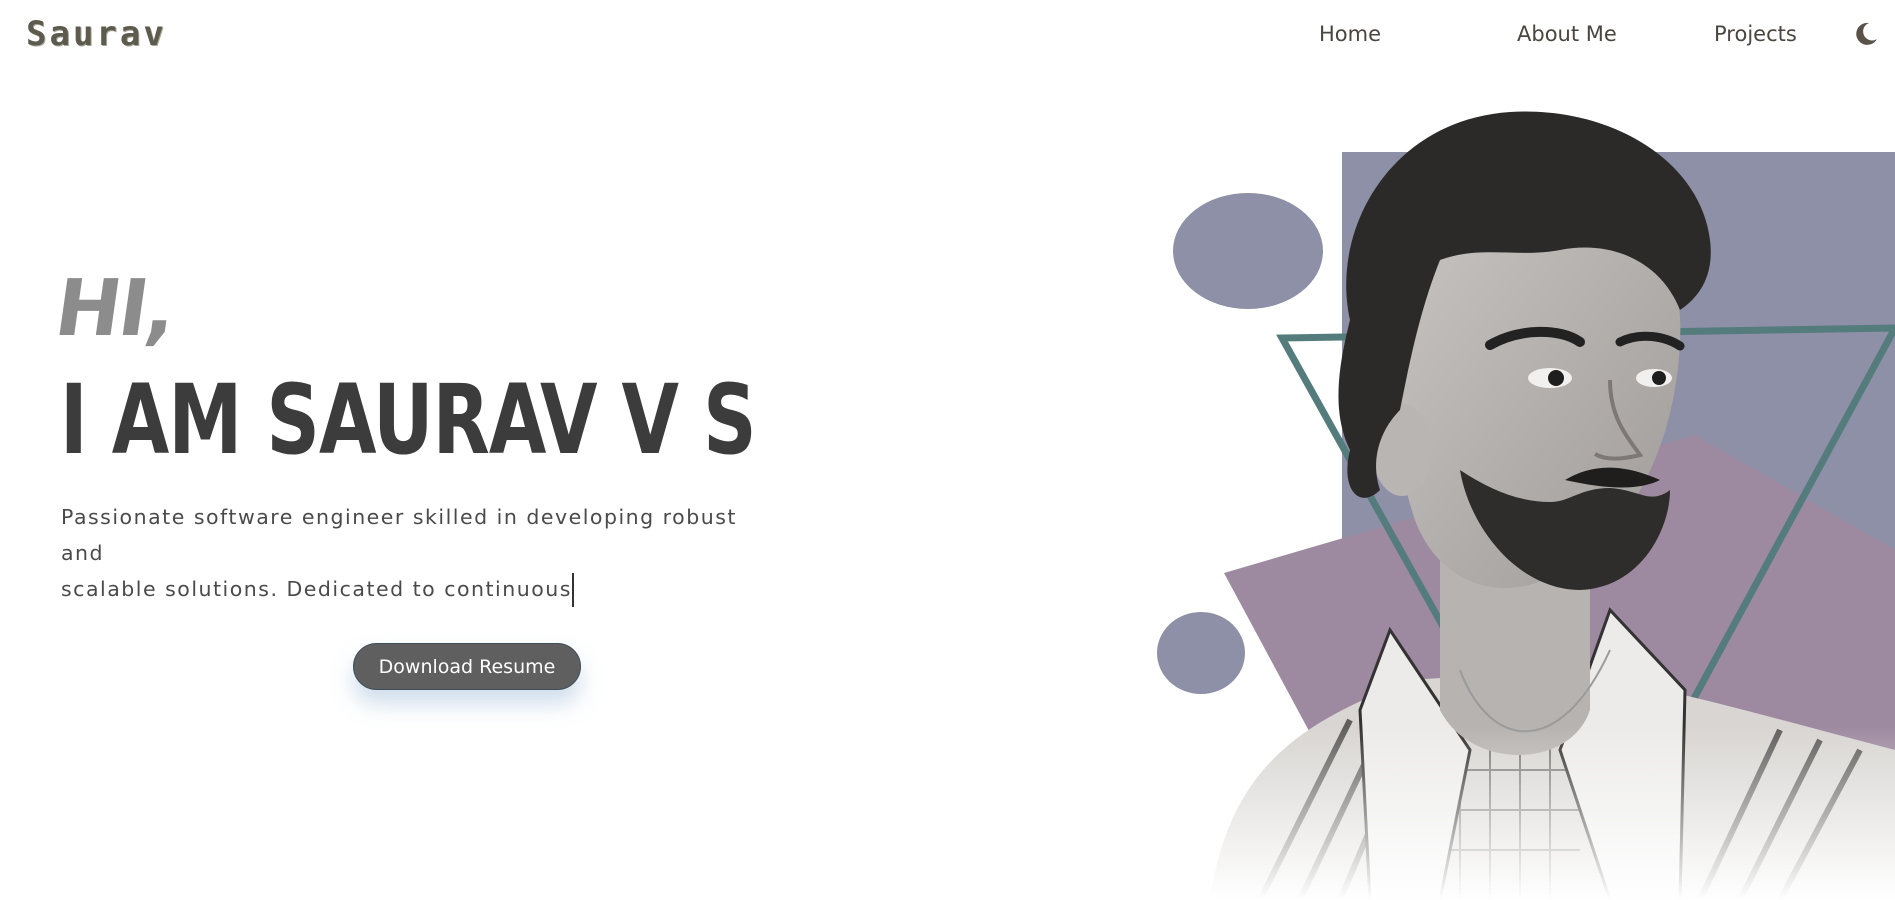 The image size is (1895, 900). I want to click on site-logo: Saurav, so click(96, 34).